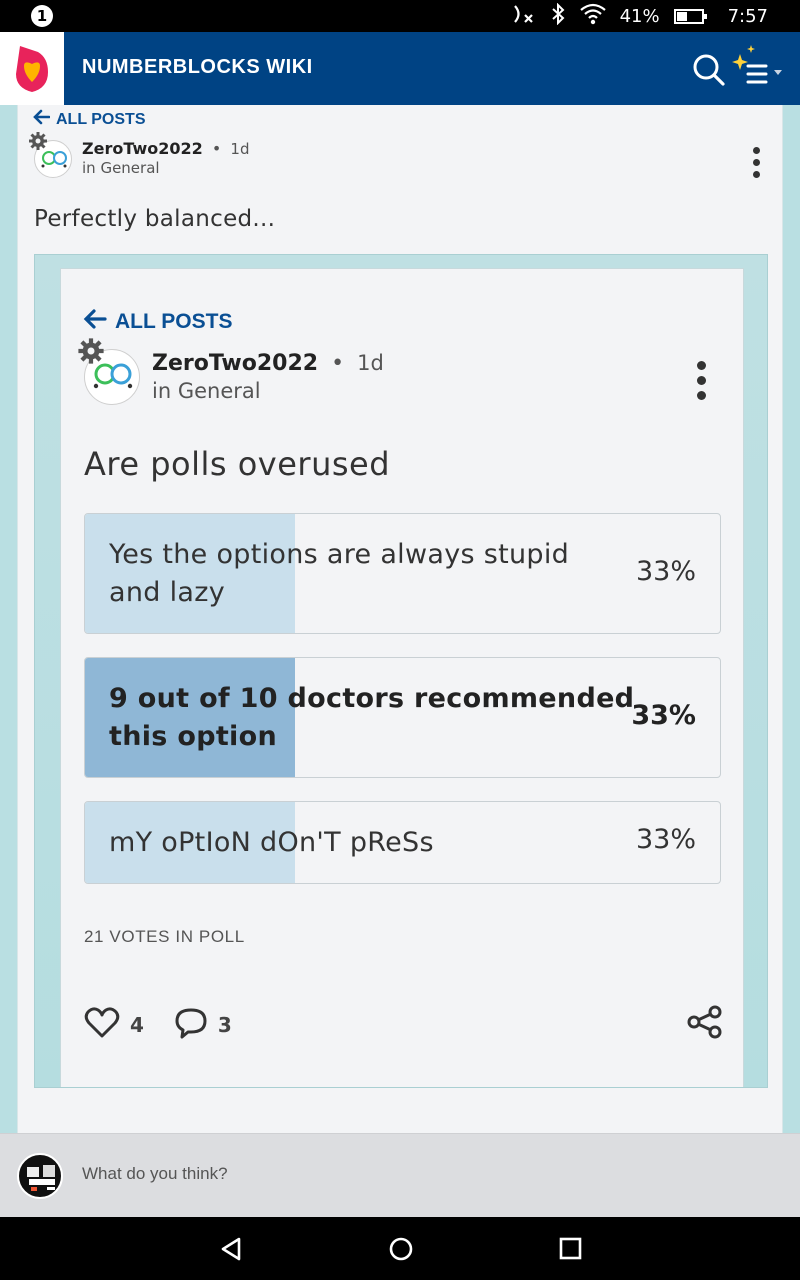 The width and height of the screenshot is (800, 1280). I want to click on post-time: 1d, so click(240, 149).